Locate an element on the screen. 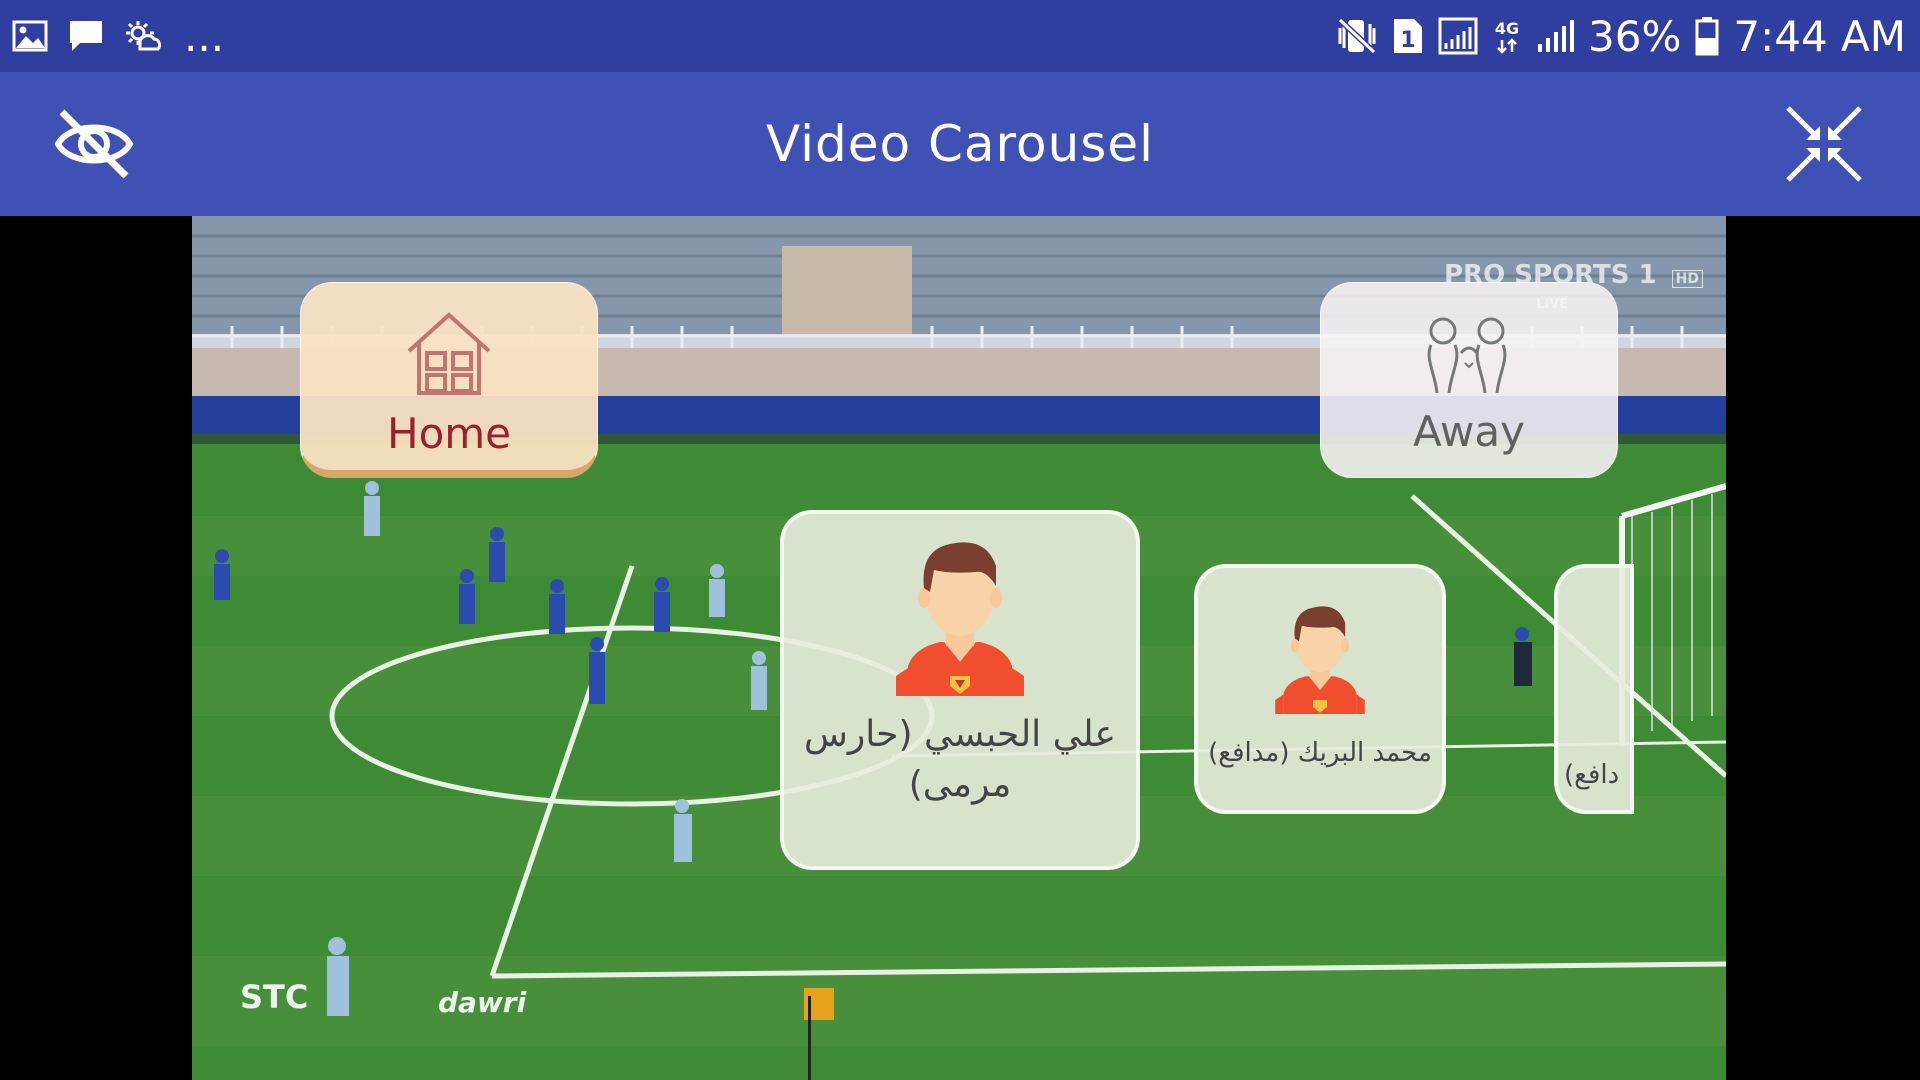  player-card: دافع) is located at coordinates (1594, 689).